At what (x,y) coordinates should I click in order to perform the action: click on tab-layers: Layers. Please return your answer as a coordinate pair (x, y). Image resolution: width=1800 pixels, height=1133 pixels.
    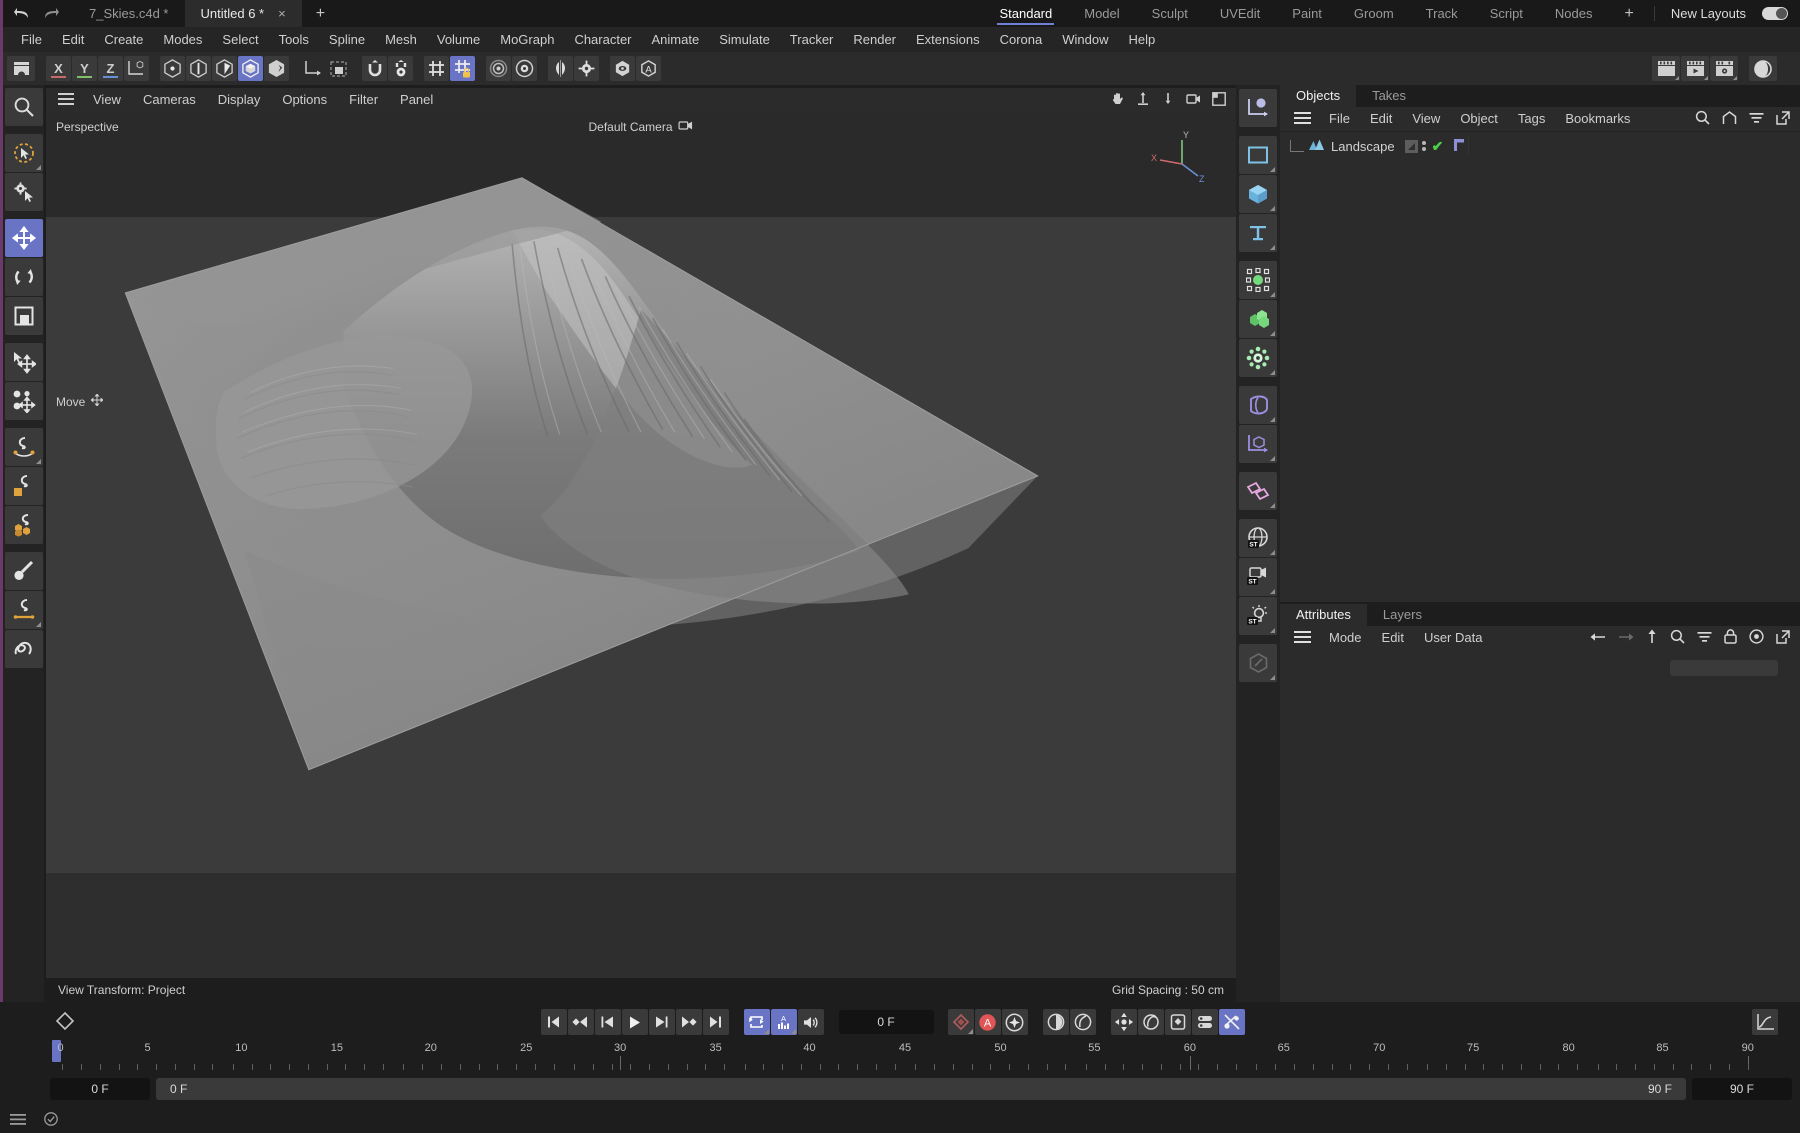
    Looking at the image, I should click on (1402, 615).